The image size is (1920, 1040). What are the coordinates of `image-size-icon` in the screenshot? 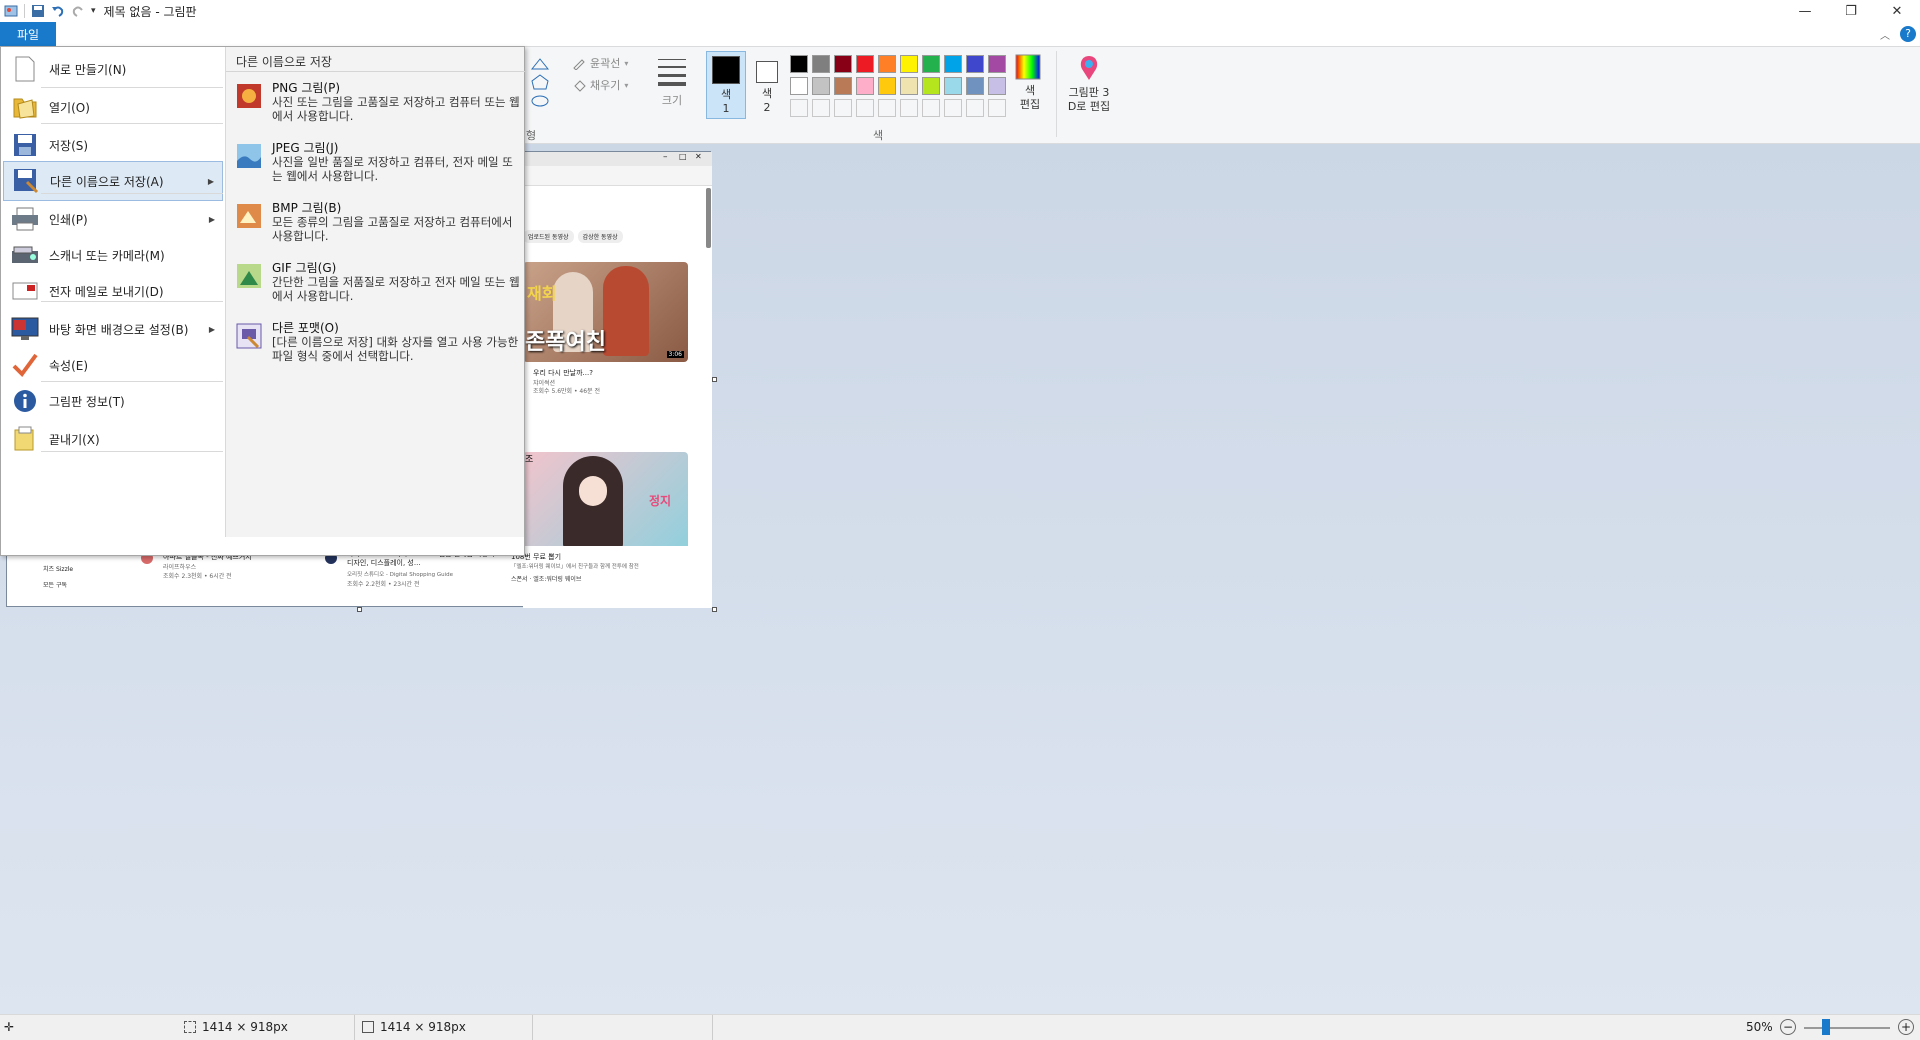 It's located at (368, 1027).